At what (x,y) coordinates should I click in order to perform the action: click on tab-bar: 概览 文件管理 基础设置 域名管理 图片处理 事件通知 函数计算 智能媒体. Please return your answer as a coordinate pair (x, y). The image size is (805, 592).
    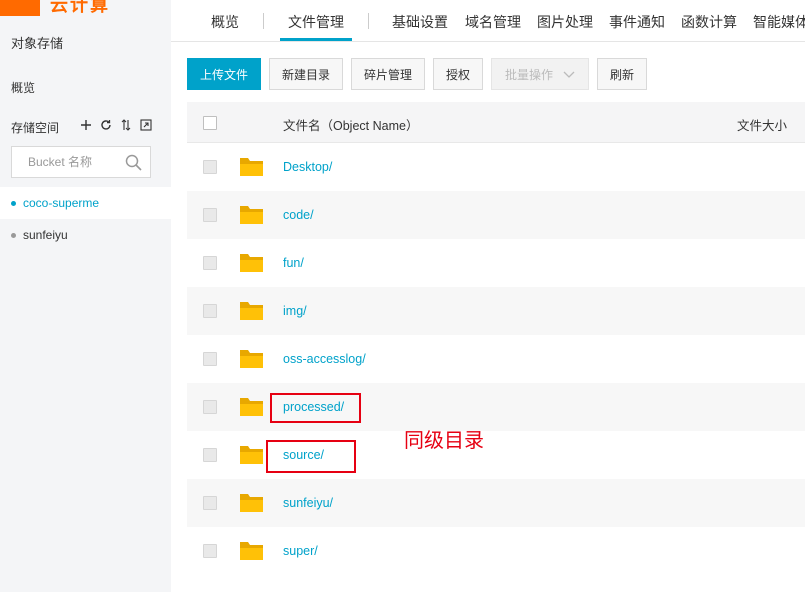
    Looking at the image, I should click on (488, 21).